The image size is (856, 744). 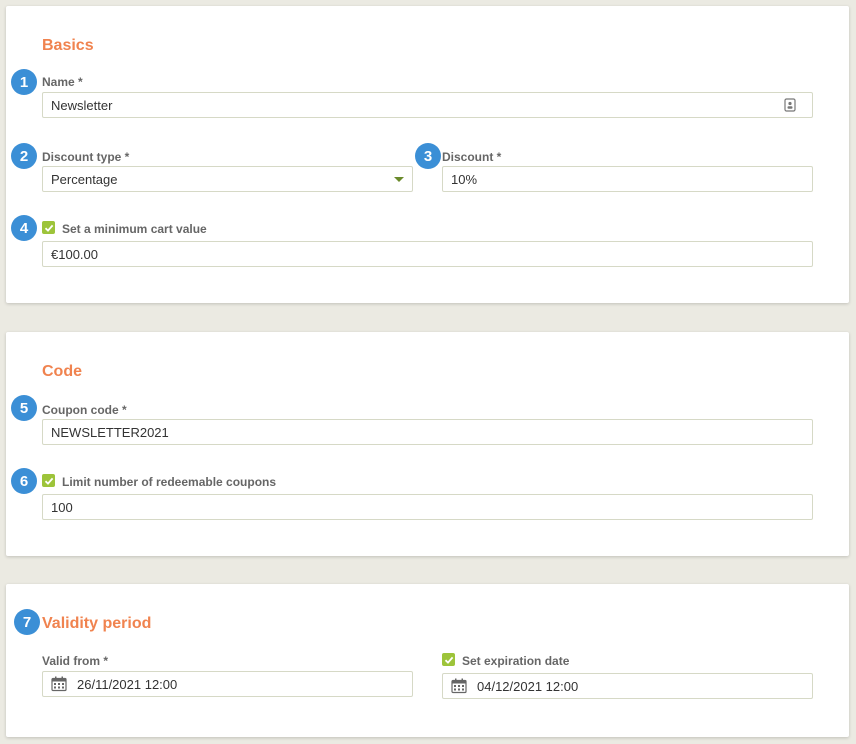 What do you see at coordinates (24, 228) in the screenshot?
I see `step-badge-4: 4` at bounding box center [24, 228].